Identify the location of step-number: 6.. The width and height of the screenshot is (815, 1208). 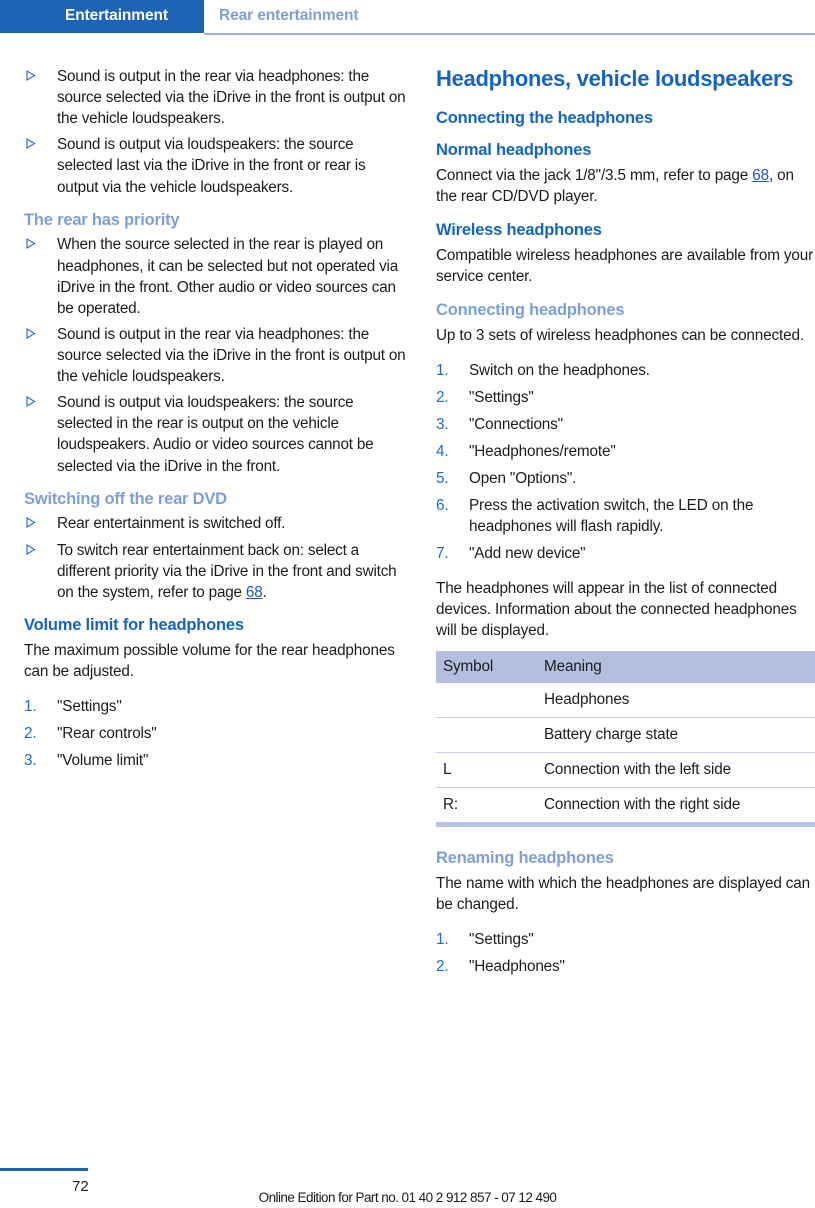
(442, 506).